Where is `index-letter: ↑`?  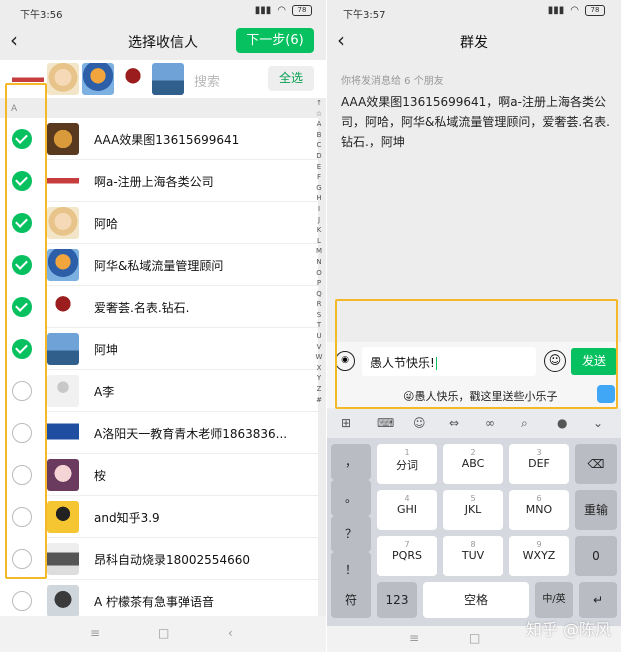 index-letter: ↑ is located at coordinates (319, 103).